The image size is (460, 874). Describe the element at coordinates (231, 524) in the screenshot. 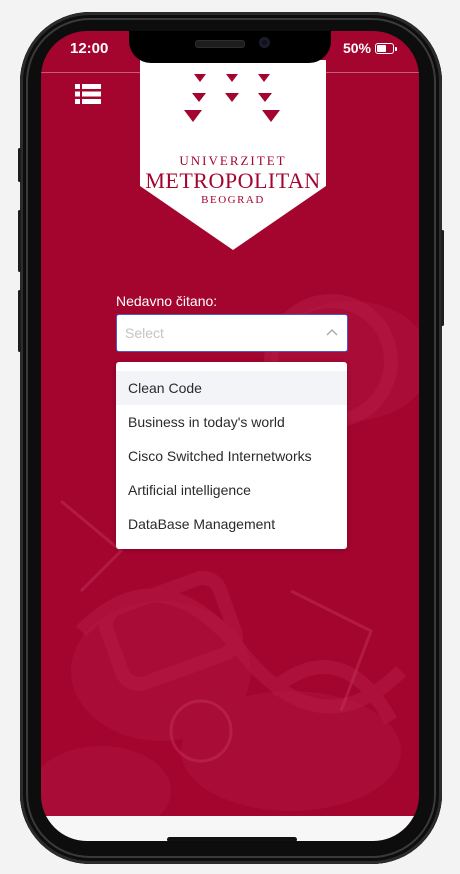

I see `option-database: DataBase Management` at that location.